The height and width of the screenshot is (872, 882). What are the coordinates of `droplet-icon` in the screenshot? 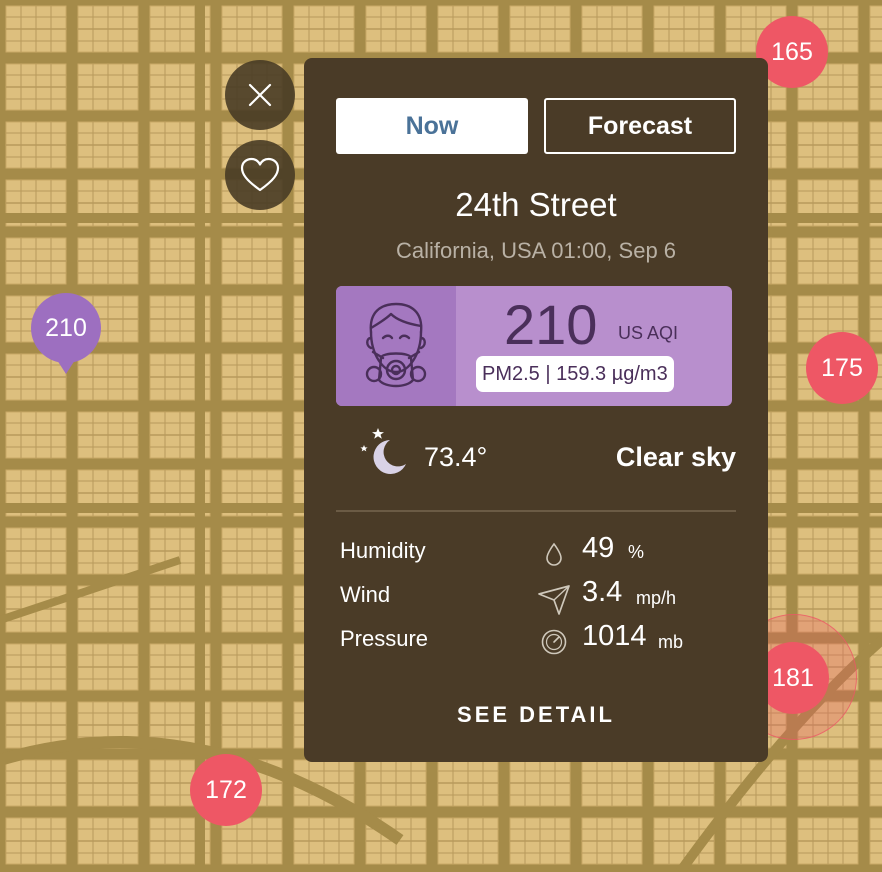 It's located at (554, 554).